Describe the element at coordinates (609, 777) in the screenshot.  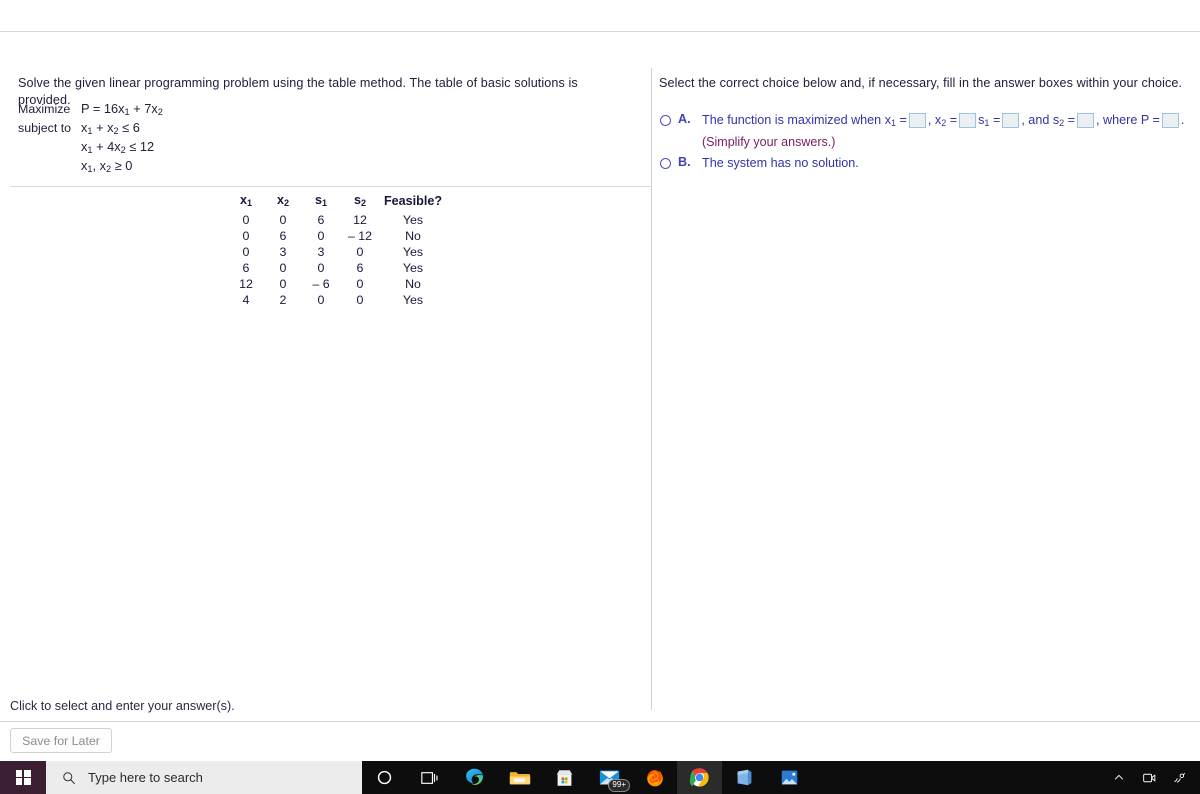
I see `mail-icon: 99+` at that location.